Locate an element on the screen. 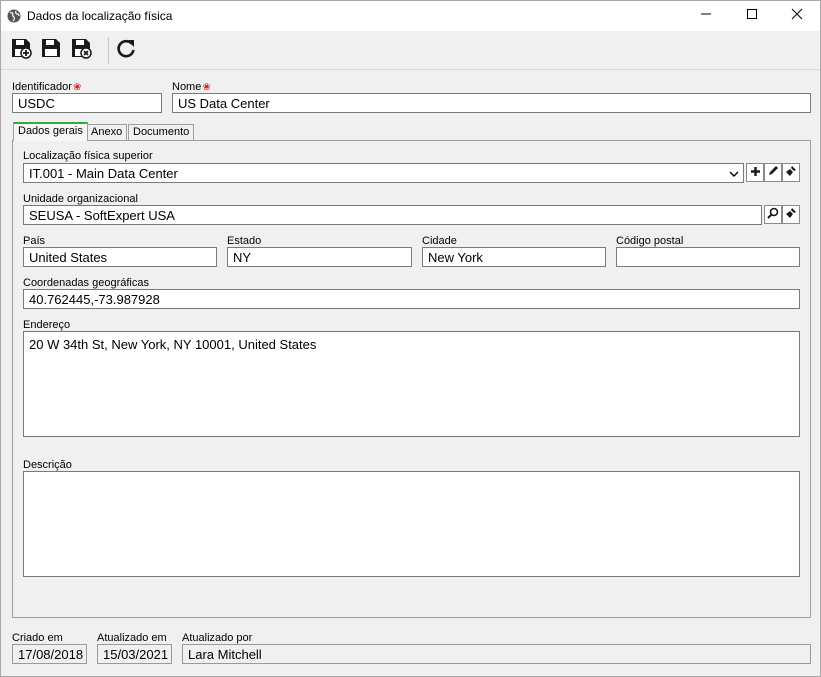  close-icon is located at coordinates (797, 16).